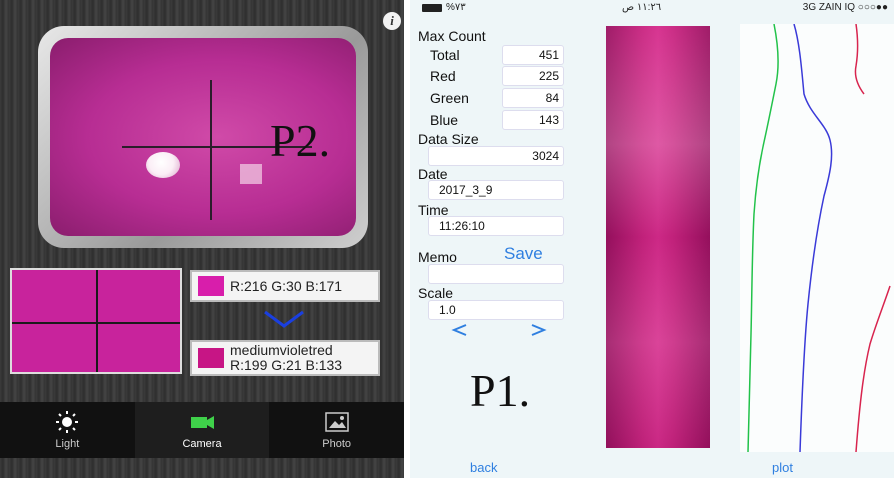 Image resolution: width=894 pixels, height=478 pixels. Describe the element at coordinates (533, 76) in the screenshot. I see `red-field: 225` at that location.